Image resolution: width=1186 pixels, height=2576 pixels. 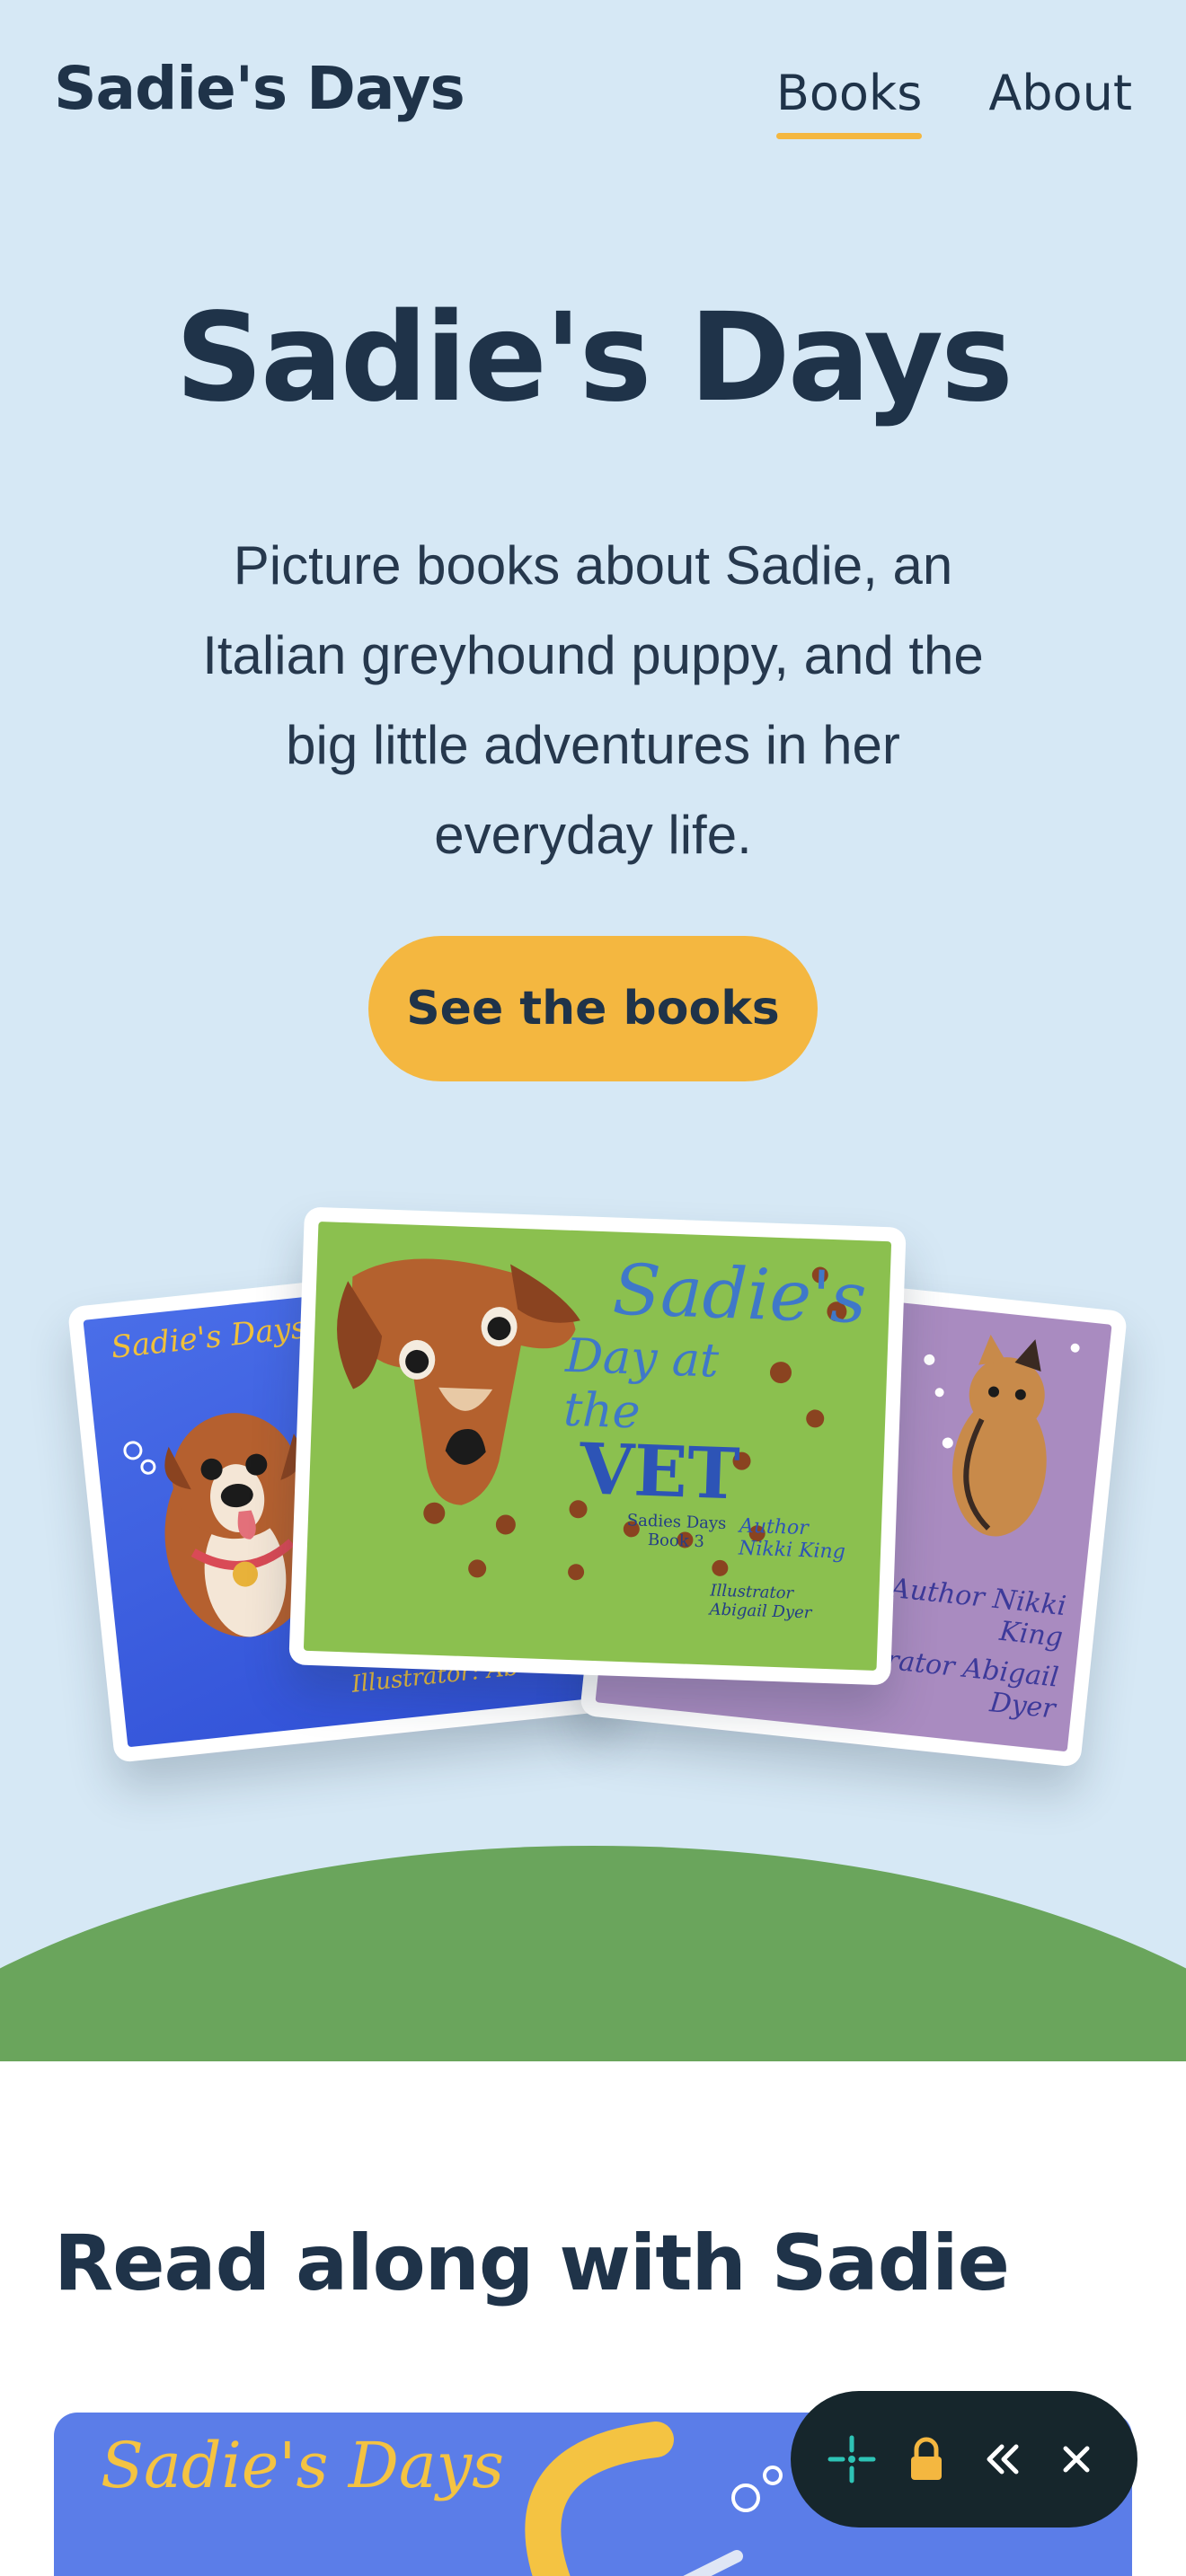 I want to click on book-2-line3: VET, so click(x=659, y=1472).